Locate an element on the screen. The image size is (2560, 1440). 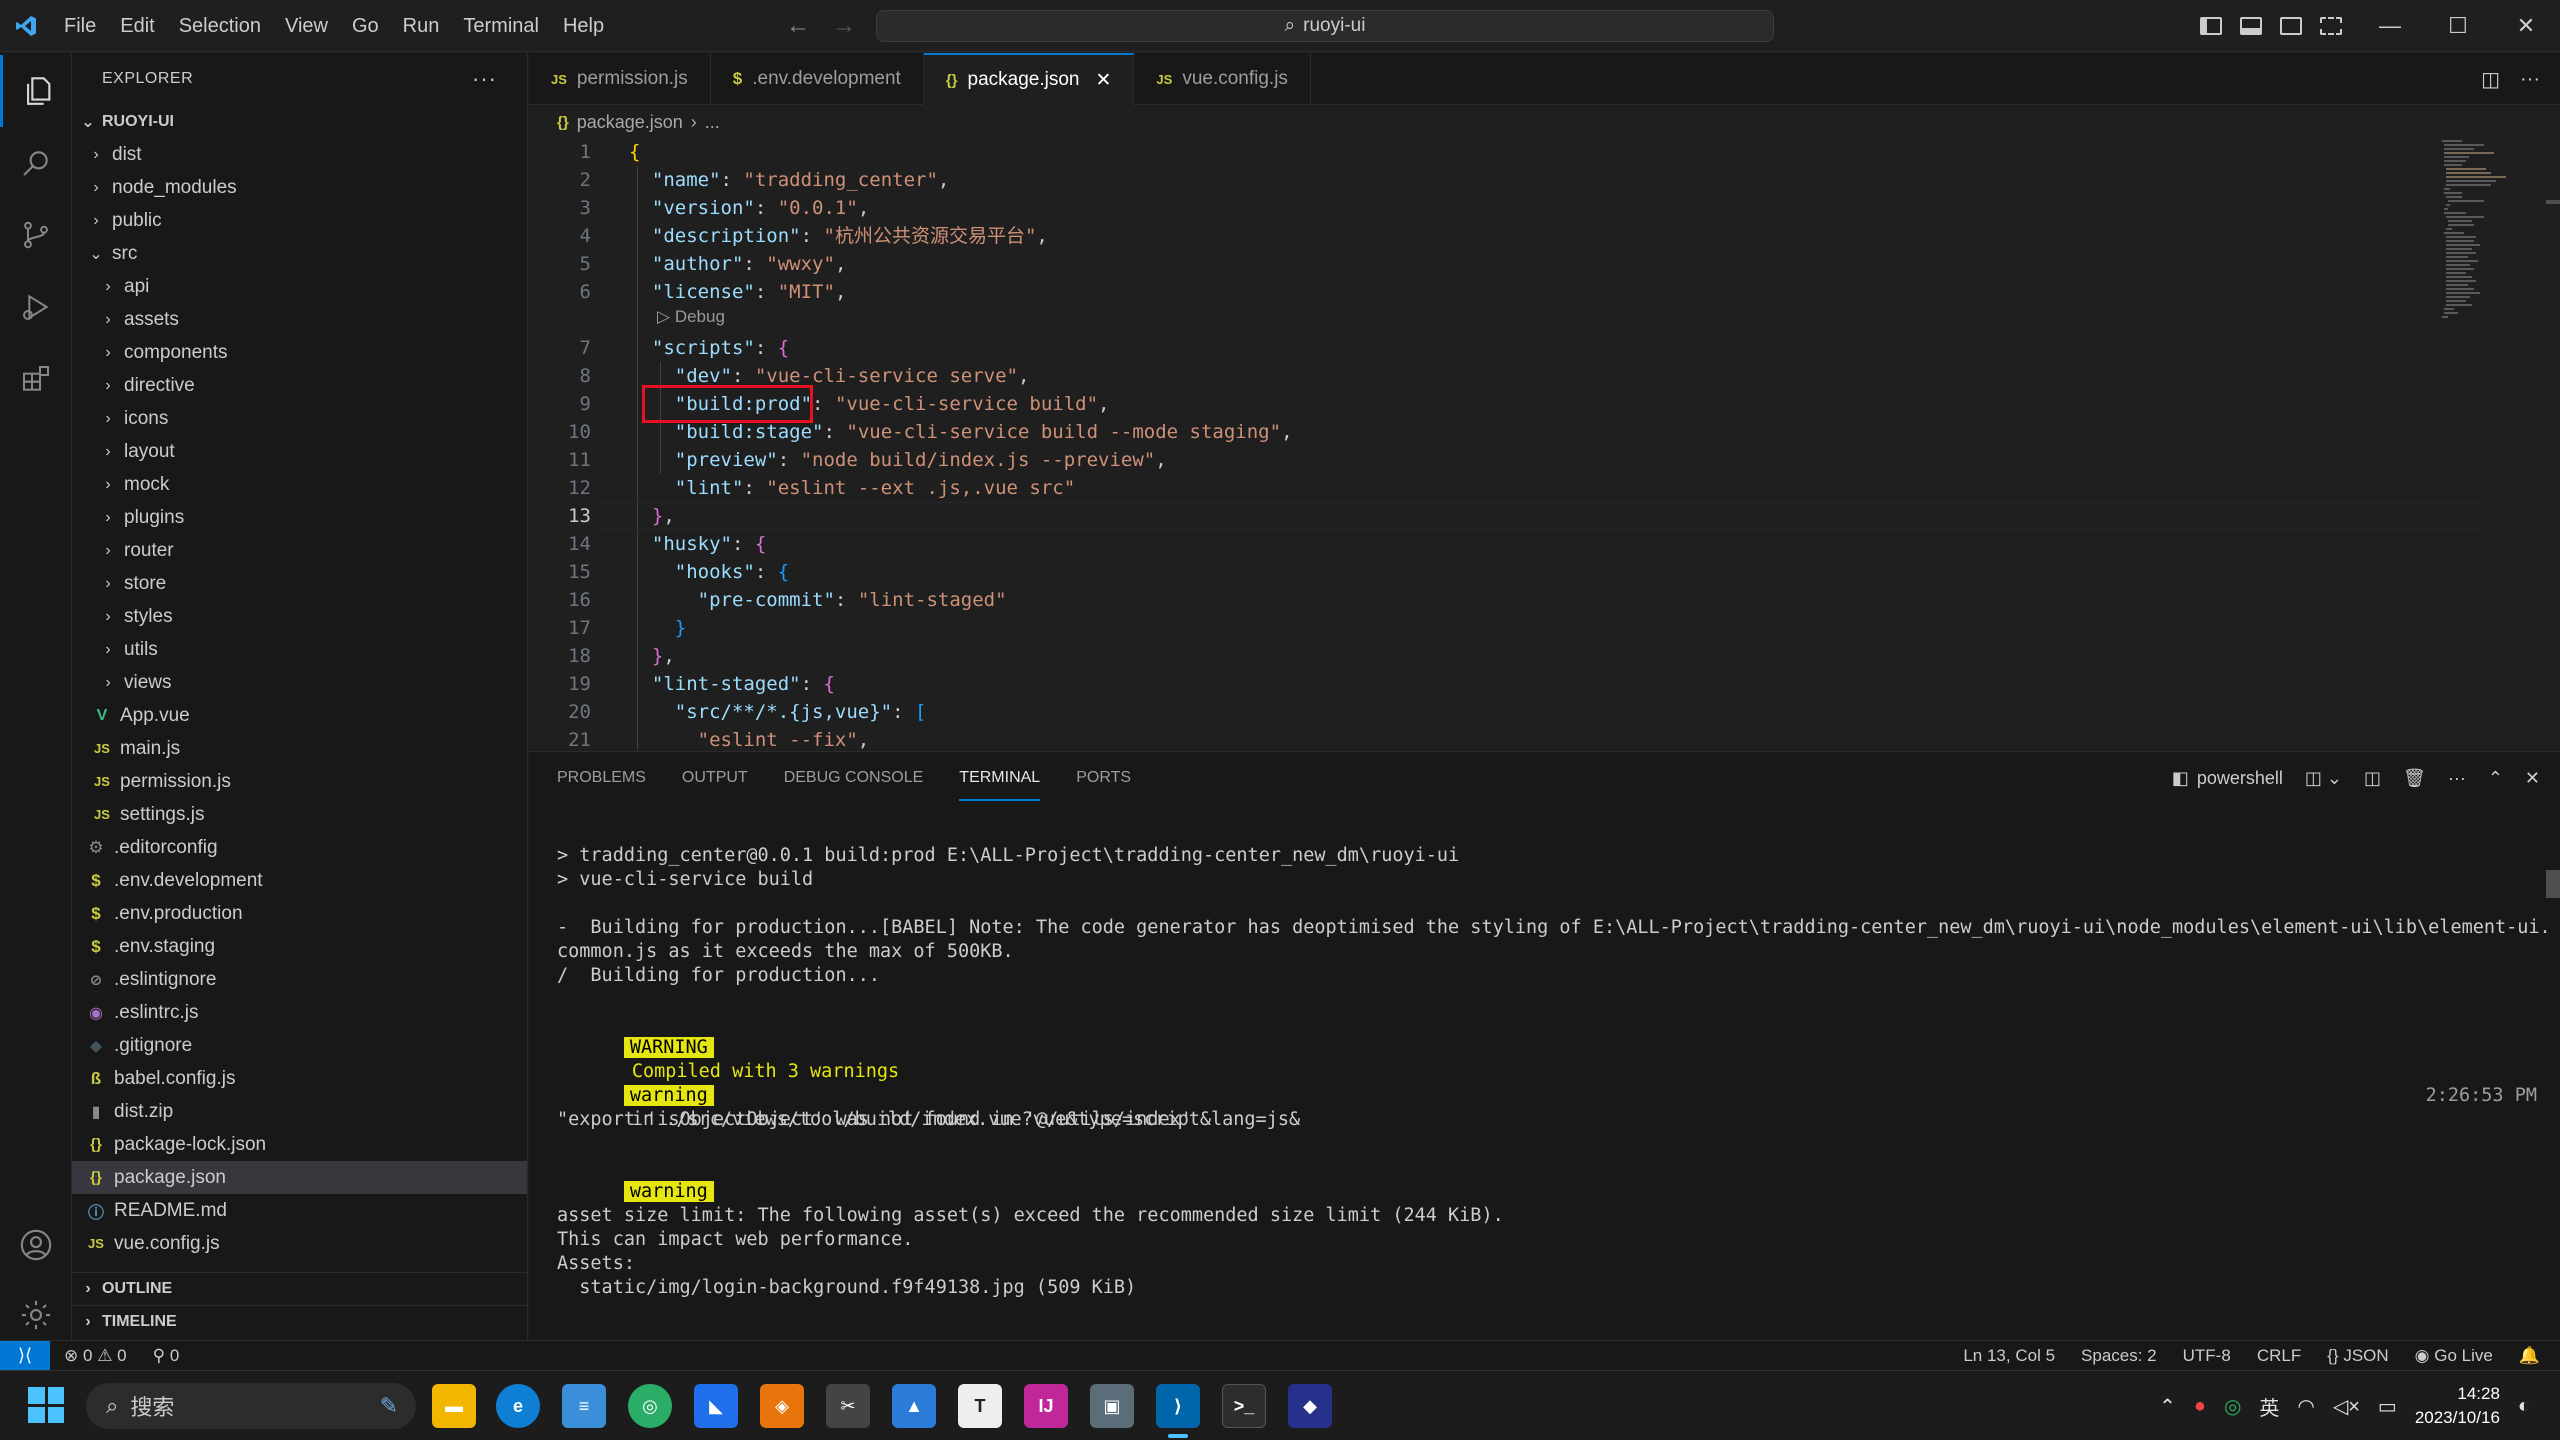
vscode-taskbar-icon: ⟩ is located at coordinates (1178, 1411).